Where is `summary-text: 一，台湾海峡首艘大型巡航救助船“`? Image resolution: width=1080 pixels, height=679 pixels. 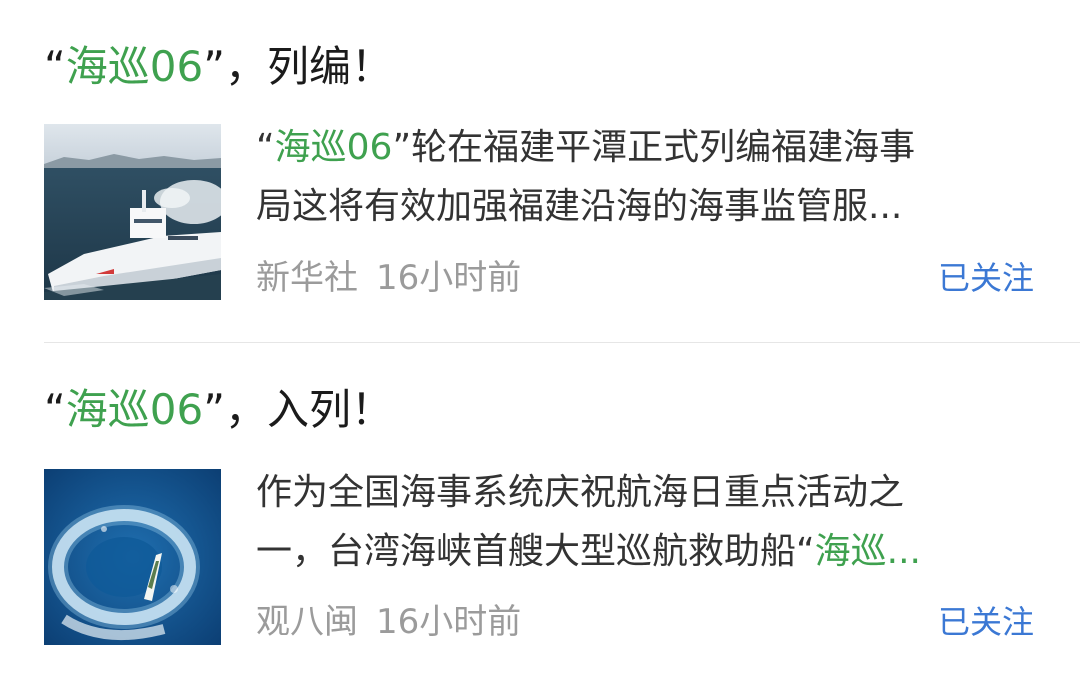 summary-text: 一，台湾海峡首艘大型巡航救助船“ is located at coordinates (535, 551).